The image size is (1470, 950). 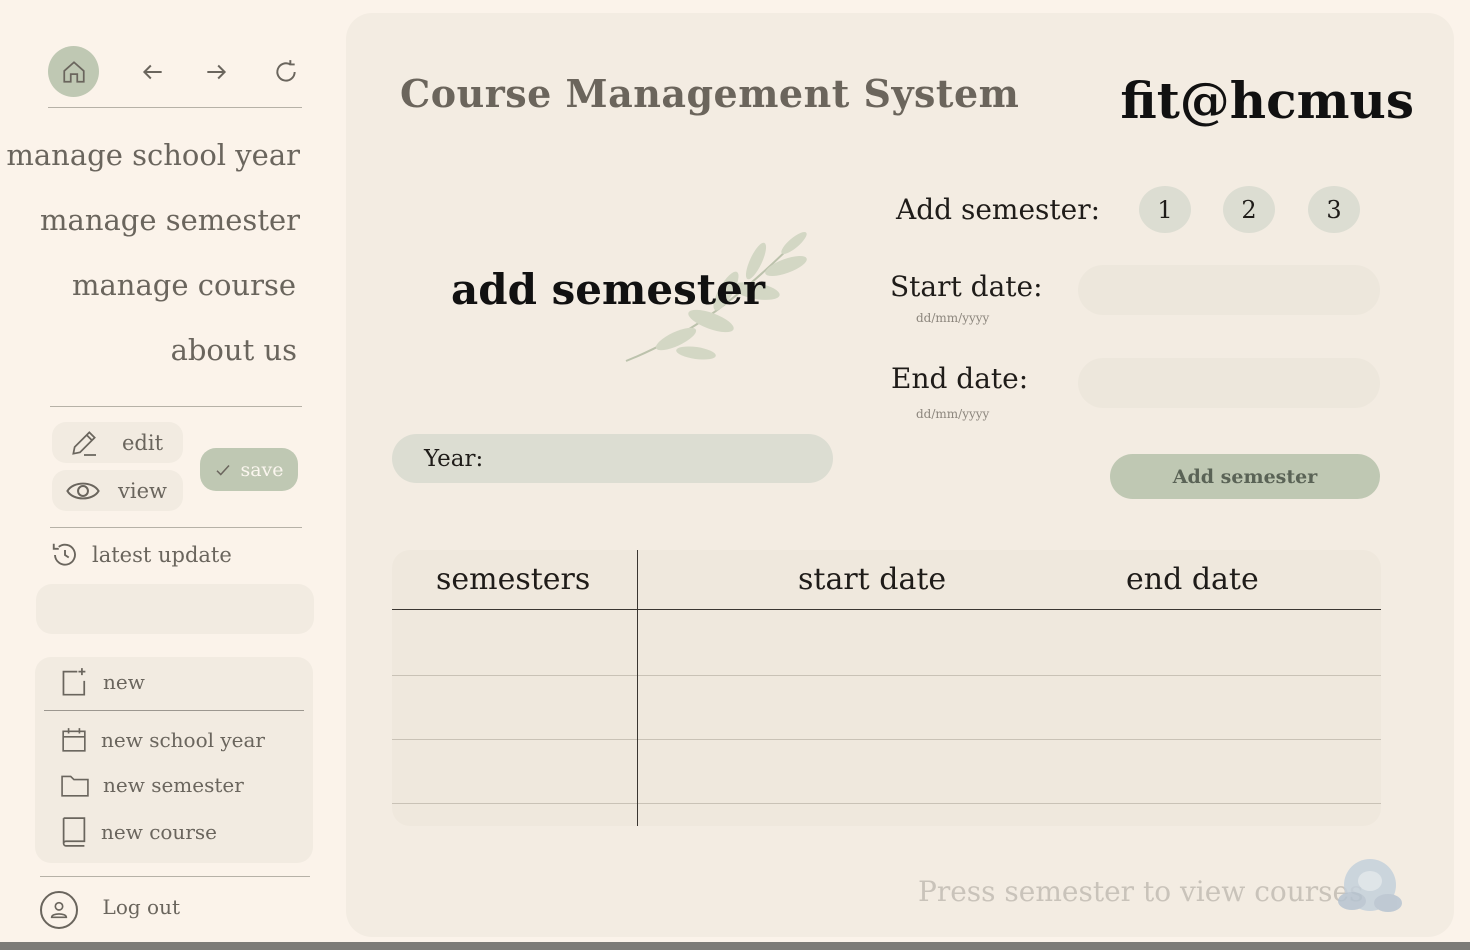 I want to click on save-label: save, so click(x=262, y=469).